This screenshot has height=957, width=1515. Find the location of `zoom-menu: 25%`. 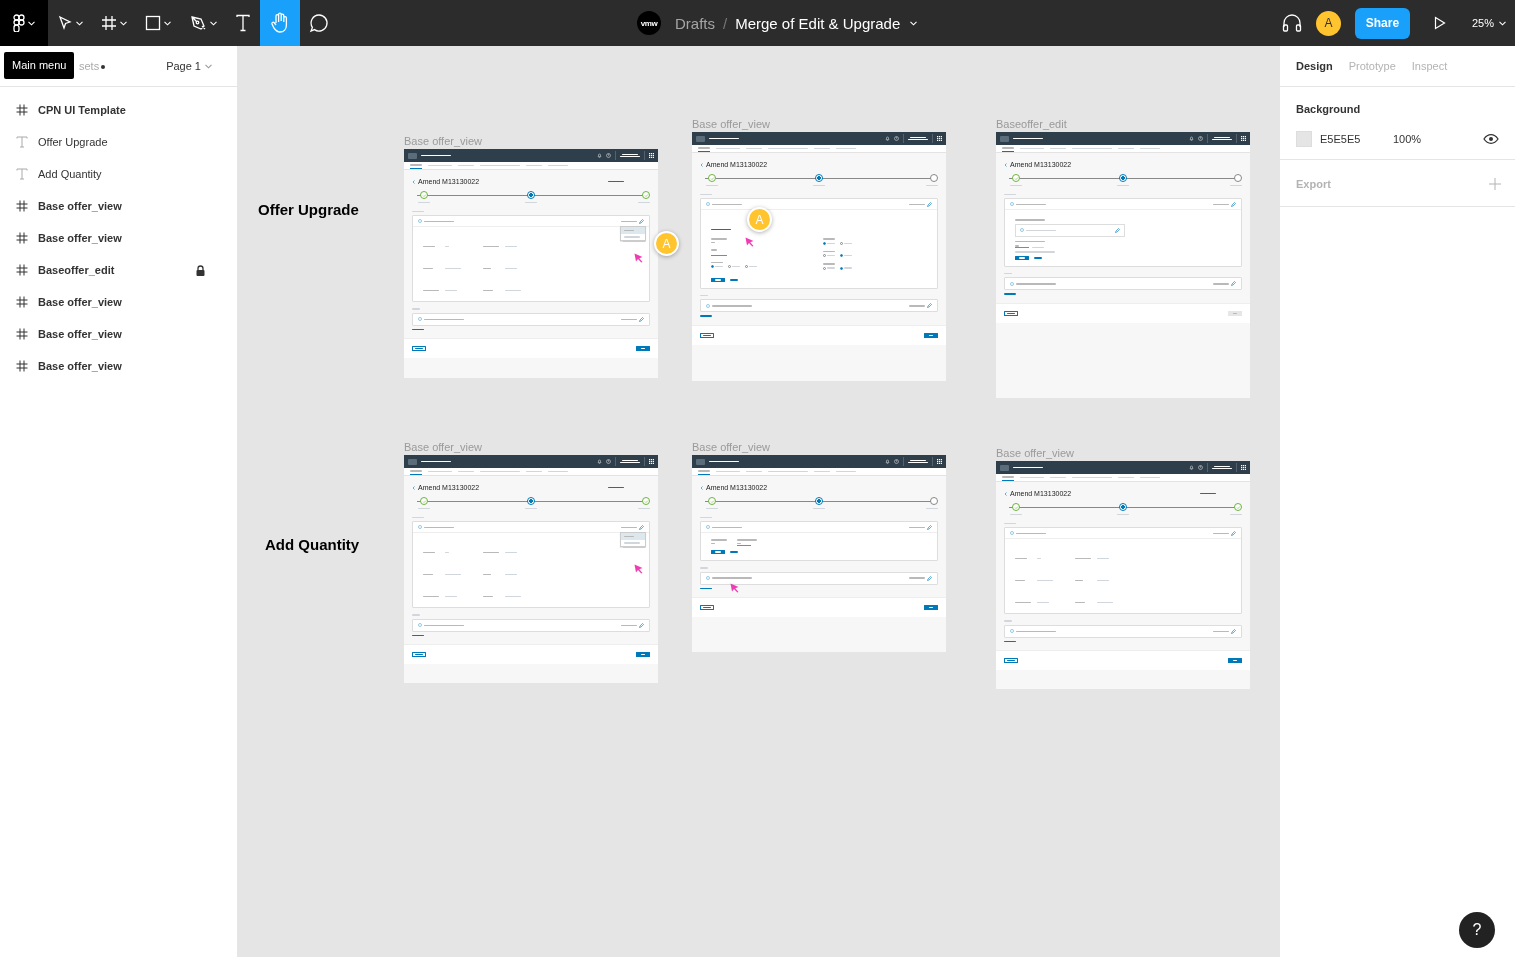

zoom-menu: 25% is located at coordinates (1488, 23).